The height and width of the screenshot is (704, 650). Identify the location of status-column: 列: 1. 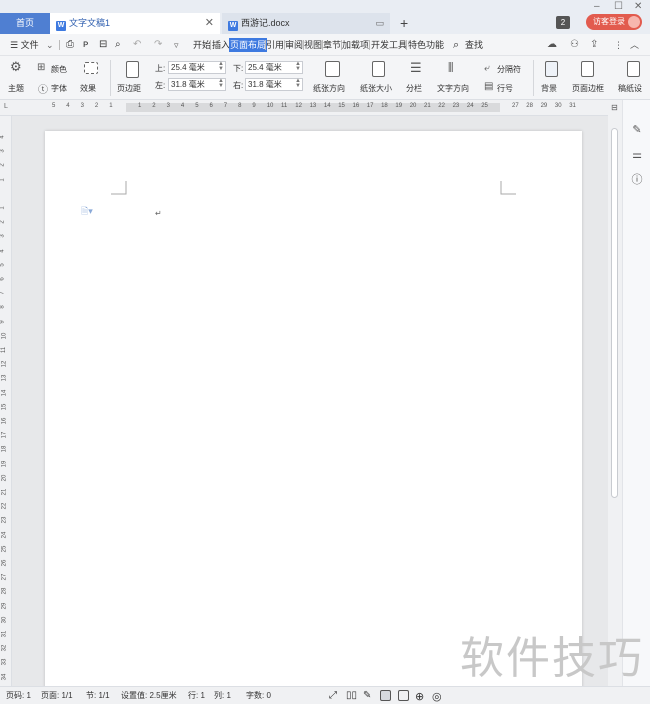
(222, 695).